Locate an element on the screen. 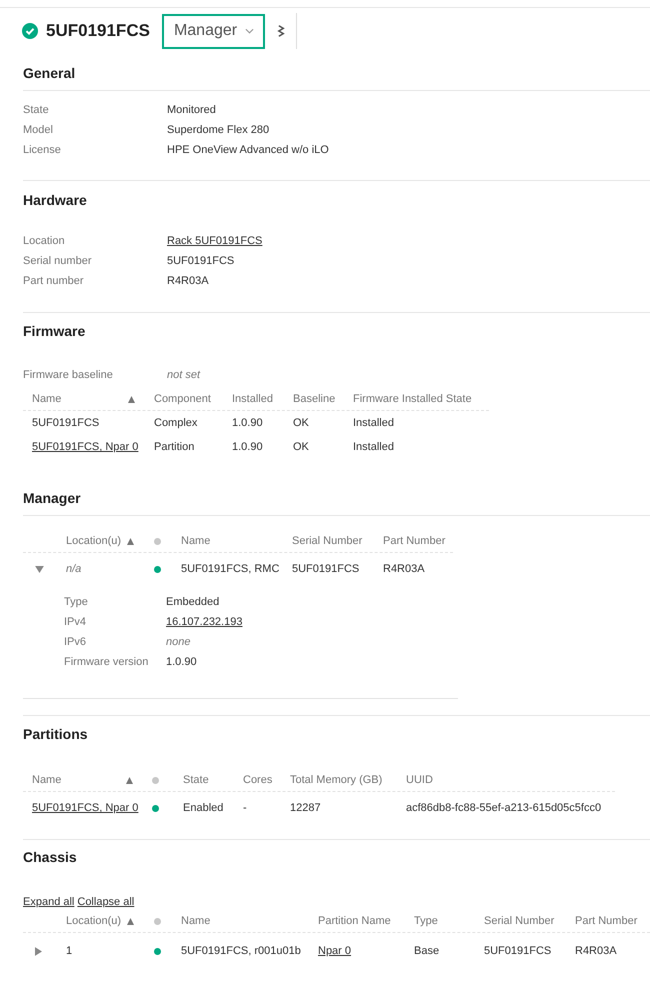  section-heading: Firmware is located at coordinates (54, 331).